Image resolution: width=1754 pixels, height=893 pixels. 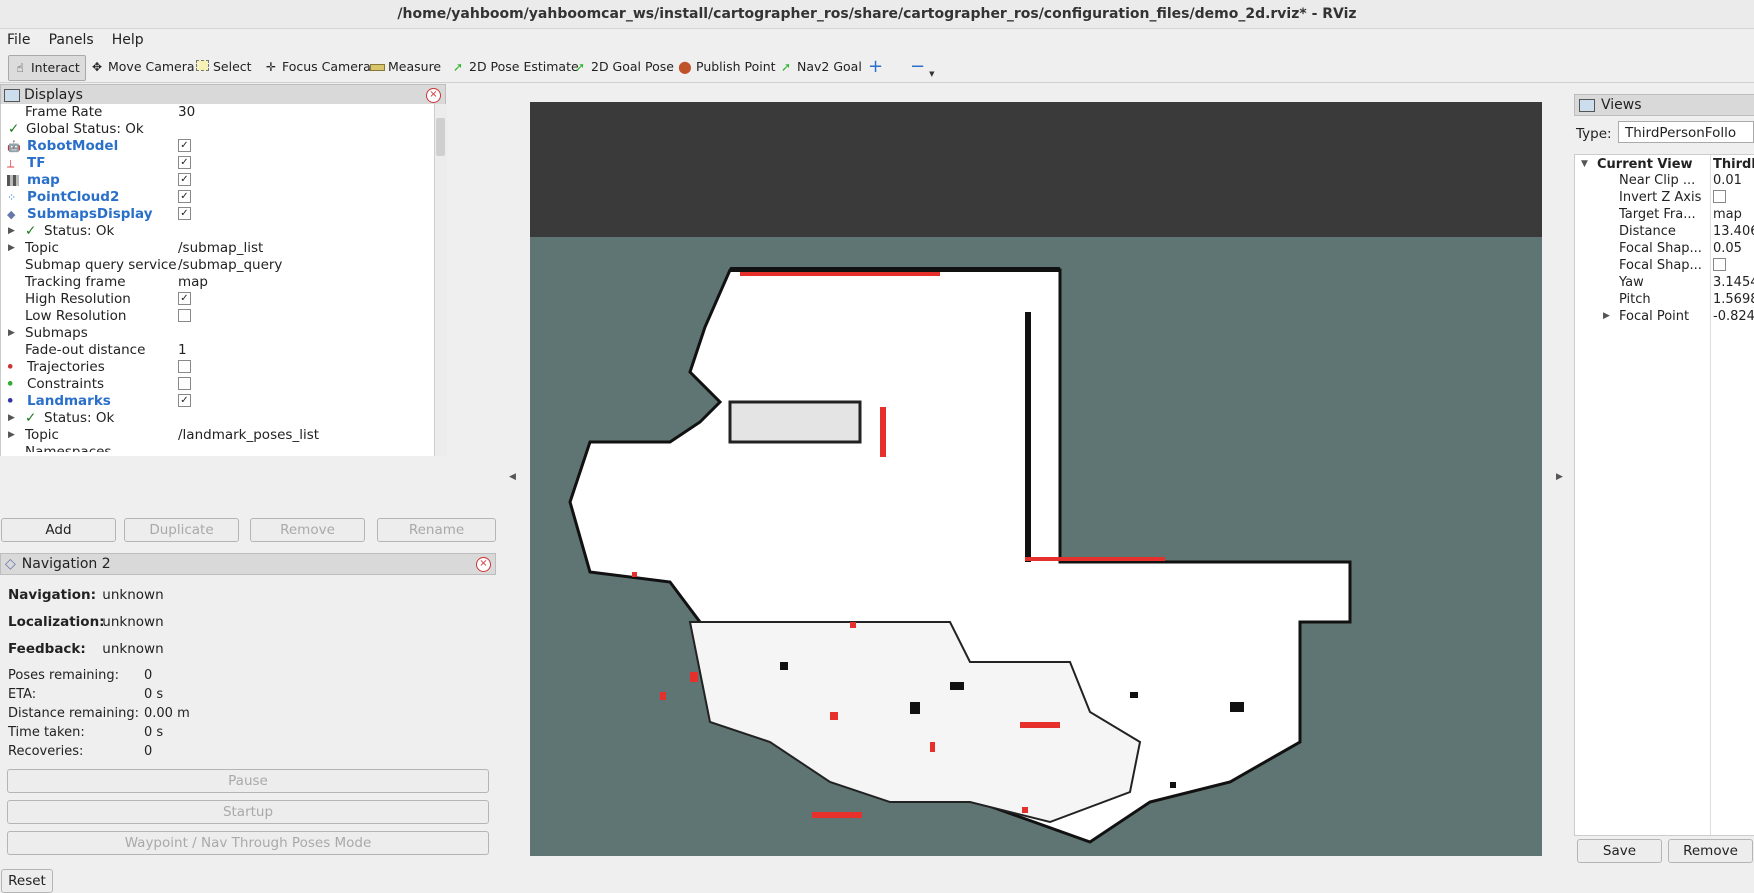 What do you see at coordinates (1727, 180) in the screenshot?
I see `prop-value: 0.01` at bounding box center [1727, 180].